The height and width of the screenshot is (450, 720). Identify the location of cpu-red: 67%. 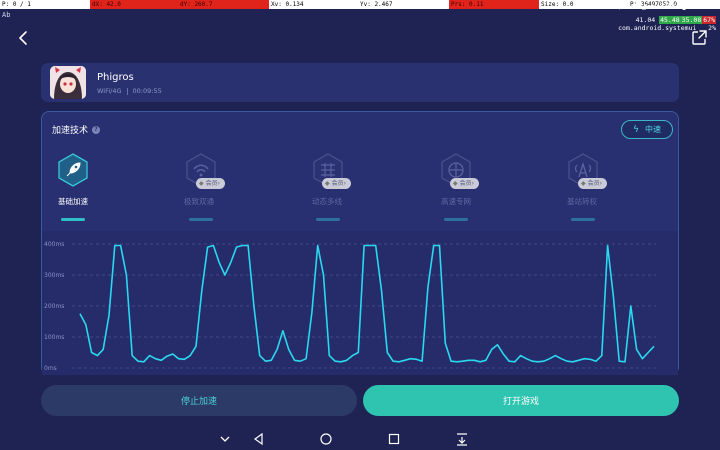
(709, 20).